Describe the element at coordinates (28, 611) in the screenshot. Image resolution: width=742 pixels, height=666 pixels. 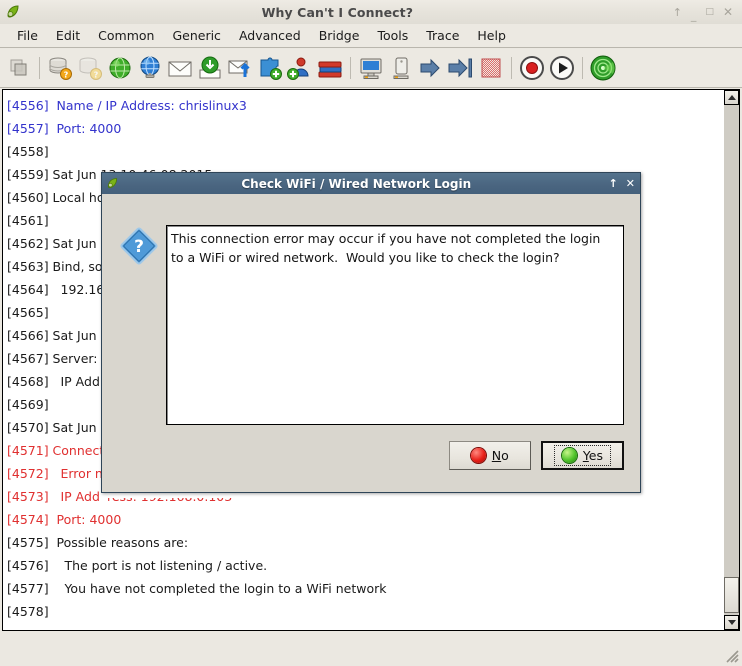
I see `log-line: [4578]` at that location.